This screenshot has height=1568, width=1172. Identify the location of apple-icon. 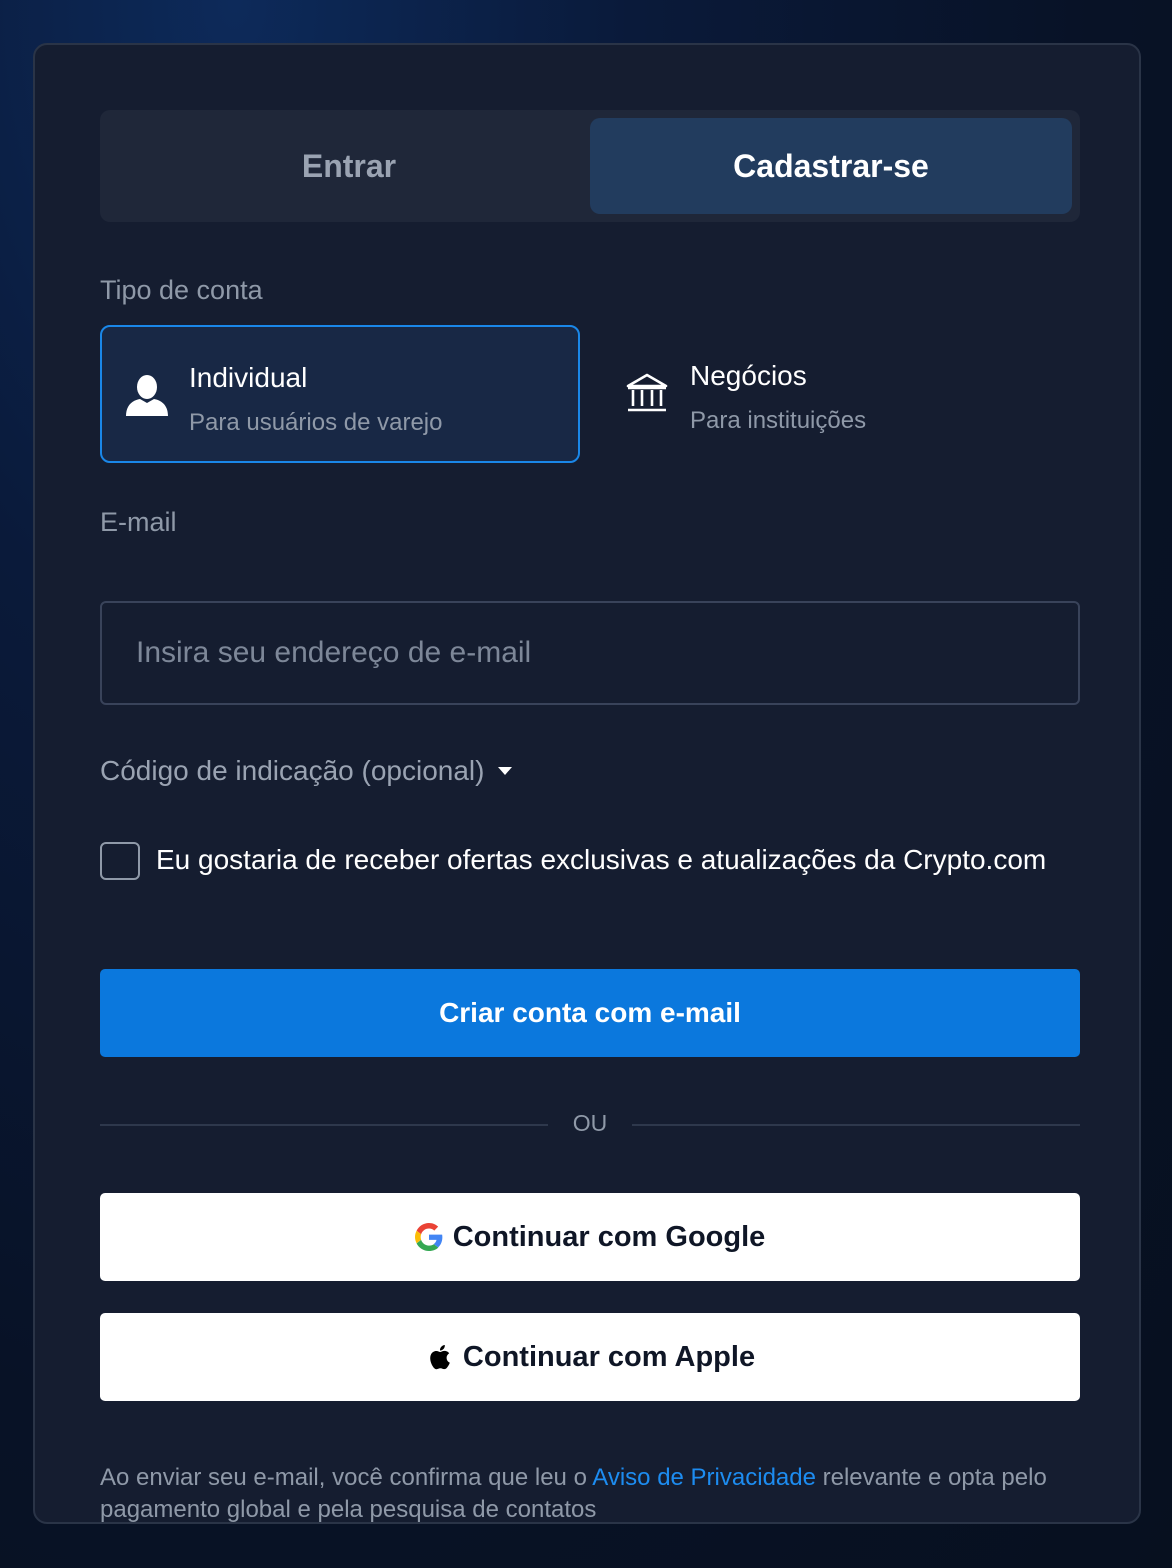
(440, 1357).